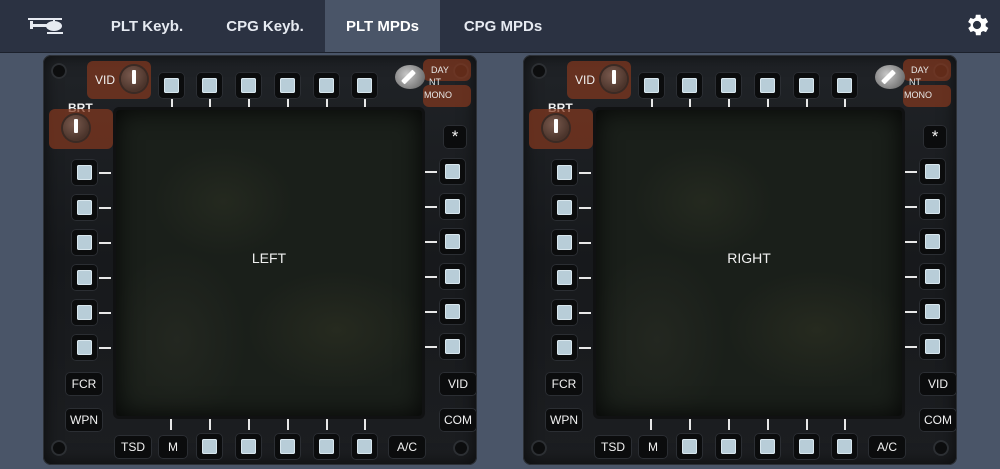 The width and height of the screenshot is (1000, 469). I want to click on top-nav: PLT Keyb. CPG Keyb. PLT MPDs CPG MPDs, so click(500, 26).